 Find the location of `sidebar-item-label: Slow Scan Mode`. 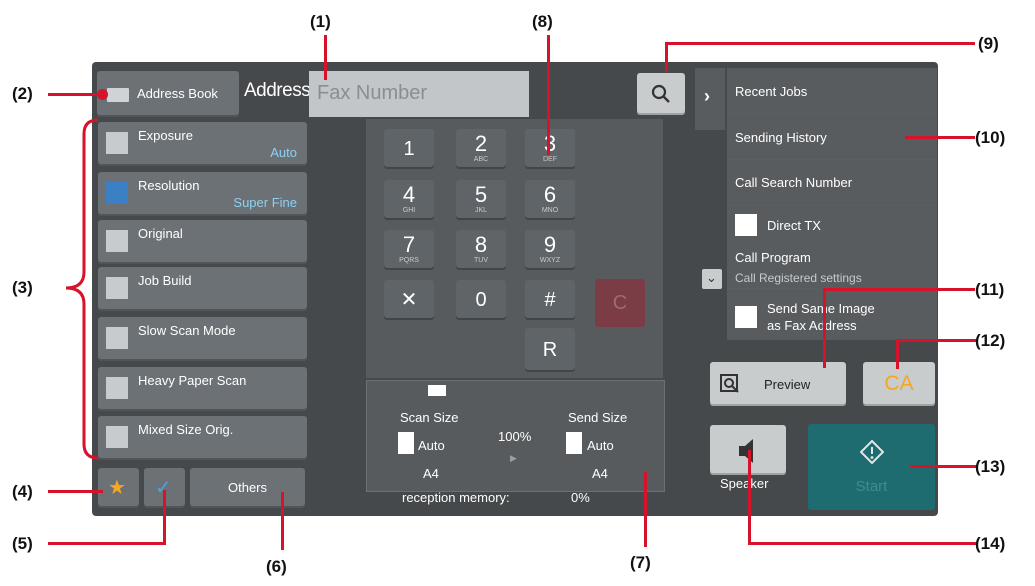

sidebar-item-label: Slow Scan Mode is located at coordinates (187, 330).